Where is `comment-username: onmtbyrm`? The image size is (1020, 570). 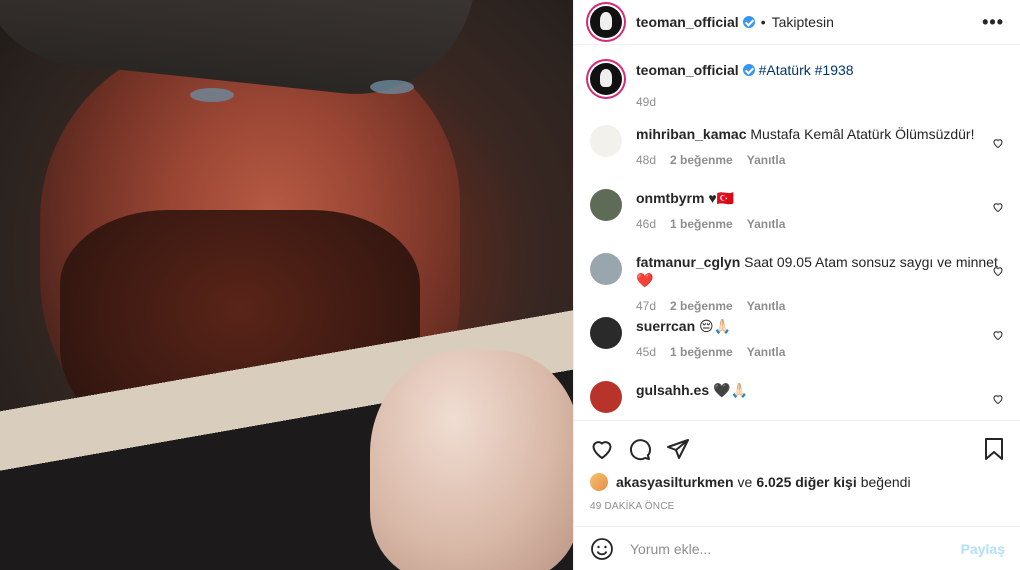
comment-username: onmtbyrm is located at coordinates (670, 198).